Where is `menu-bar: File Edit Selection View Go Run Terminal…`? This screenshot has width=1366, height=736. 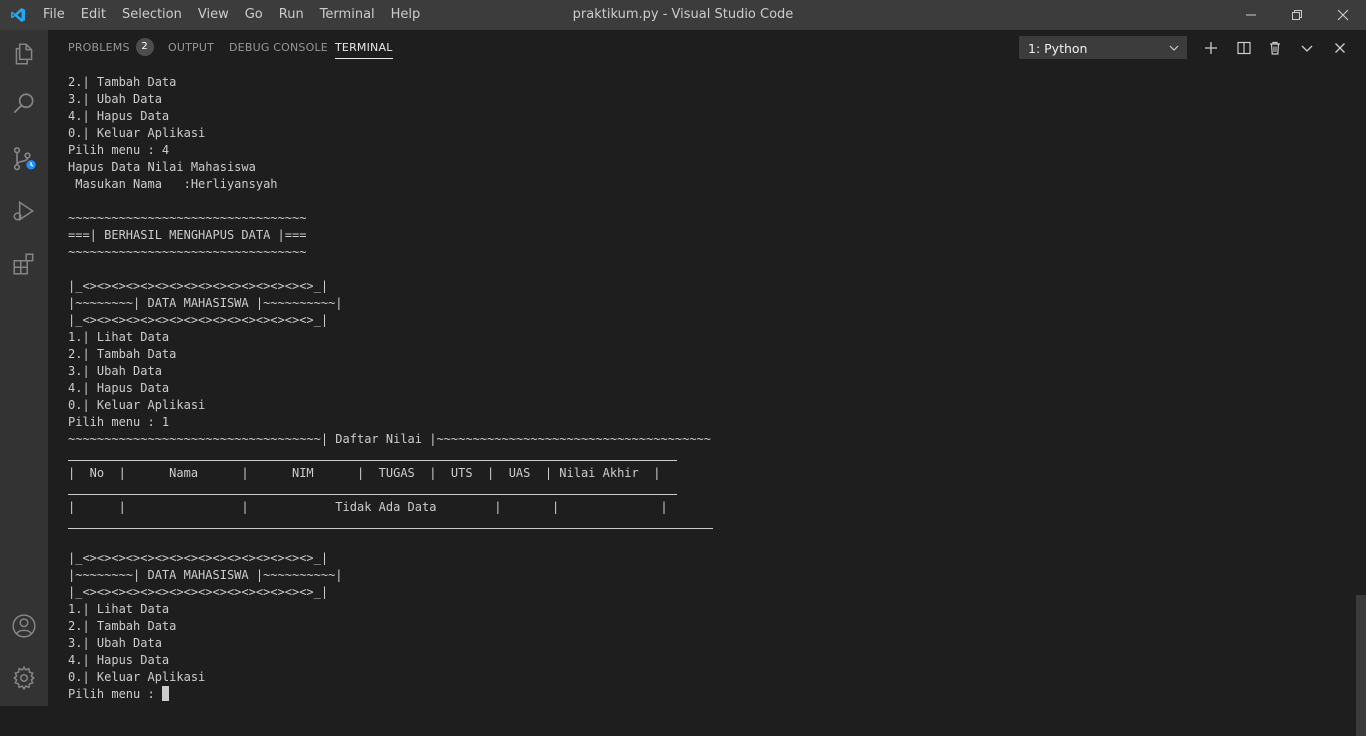
menu-bar: File Edit Selection View Go Run Terminal… is located at coordinates (231, 15).